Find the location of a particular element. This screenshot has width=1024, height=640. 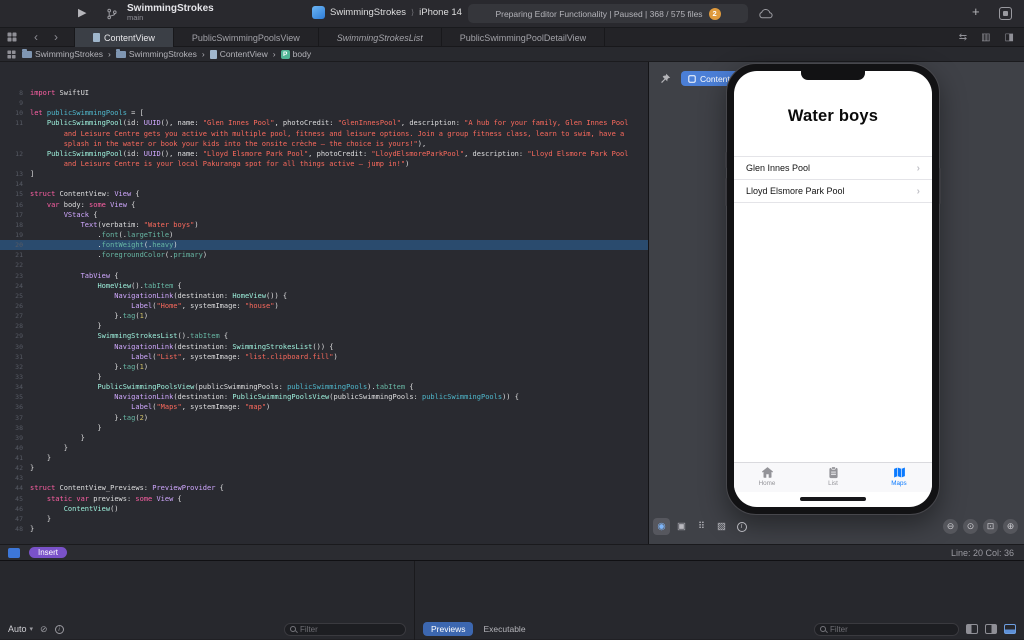

code-line-42: 42} is located at coordinates (324, 468).